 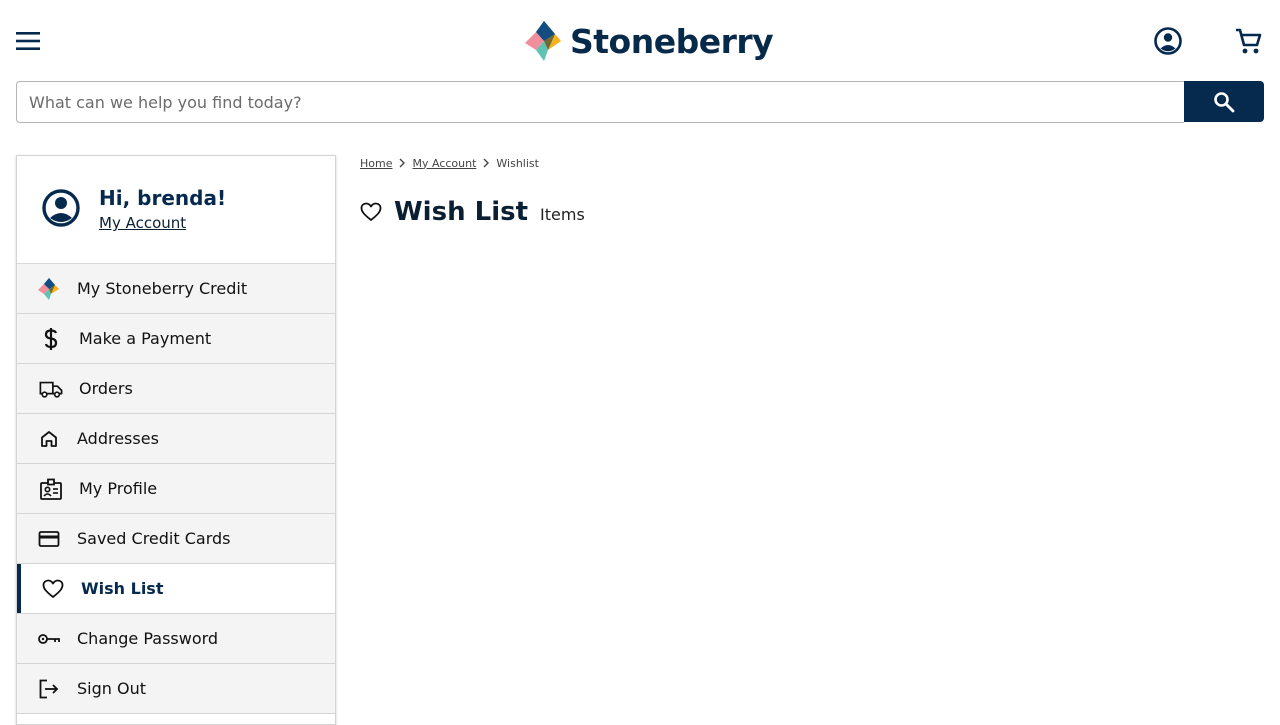 What do you see at coordinates (1168, 41) in the screenshot?
I see `account-circle-icon` at bounding box center [1168, 41].